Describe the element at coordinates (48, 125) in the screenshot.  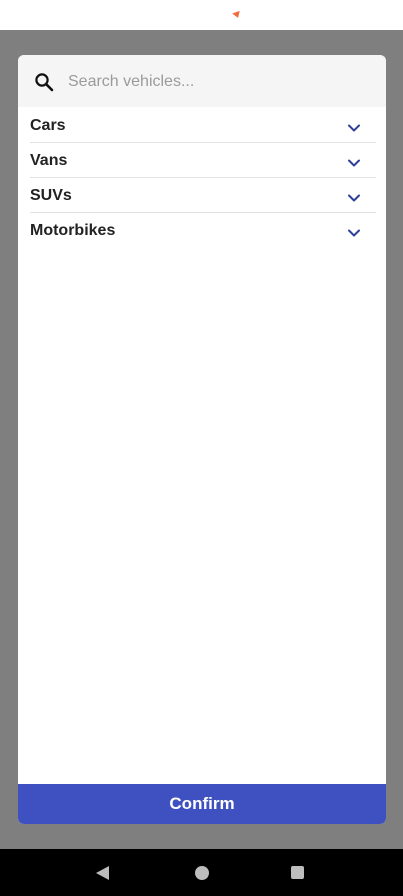
I see `category-label: Cars` at that location.